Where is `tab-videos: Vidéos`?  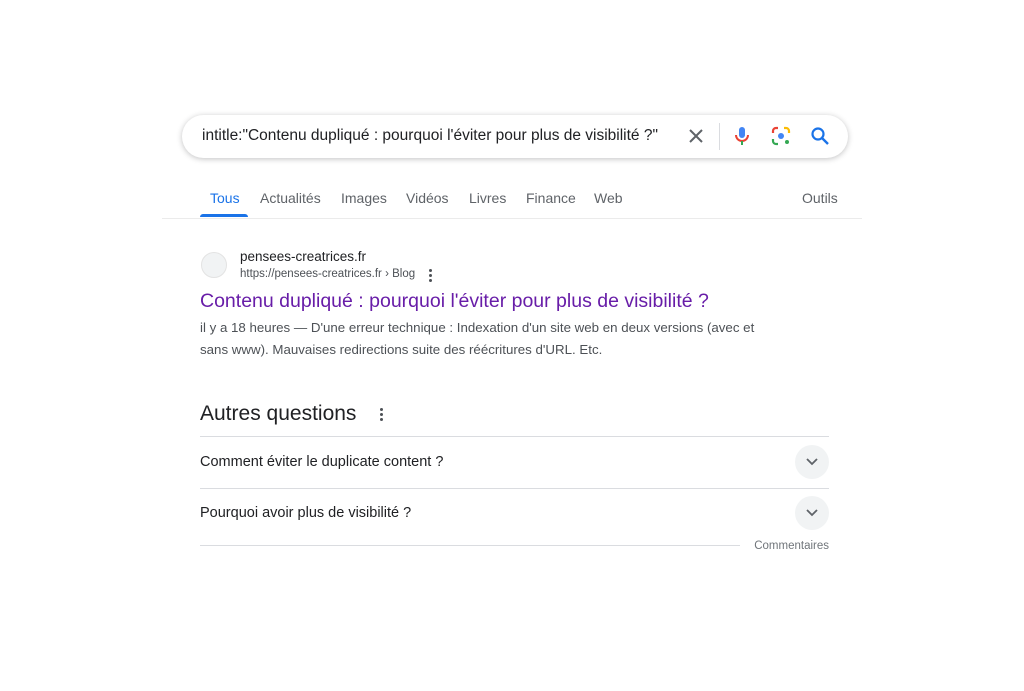
tab-videos: Vidéos is located at coordinates (427, 198).